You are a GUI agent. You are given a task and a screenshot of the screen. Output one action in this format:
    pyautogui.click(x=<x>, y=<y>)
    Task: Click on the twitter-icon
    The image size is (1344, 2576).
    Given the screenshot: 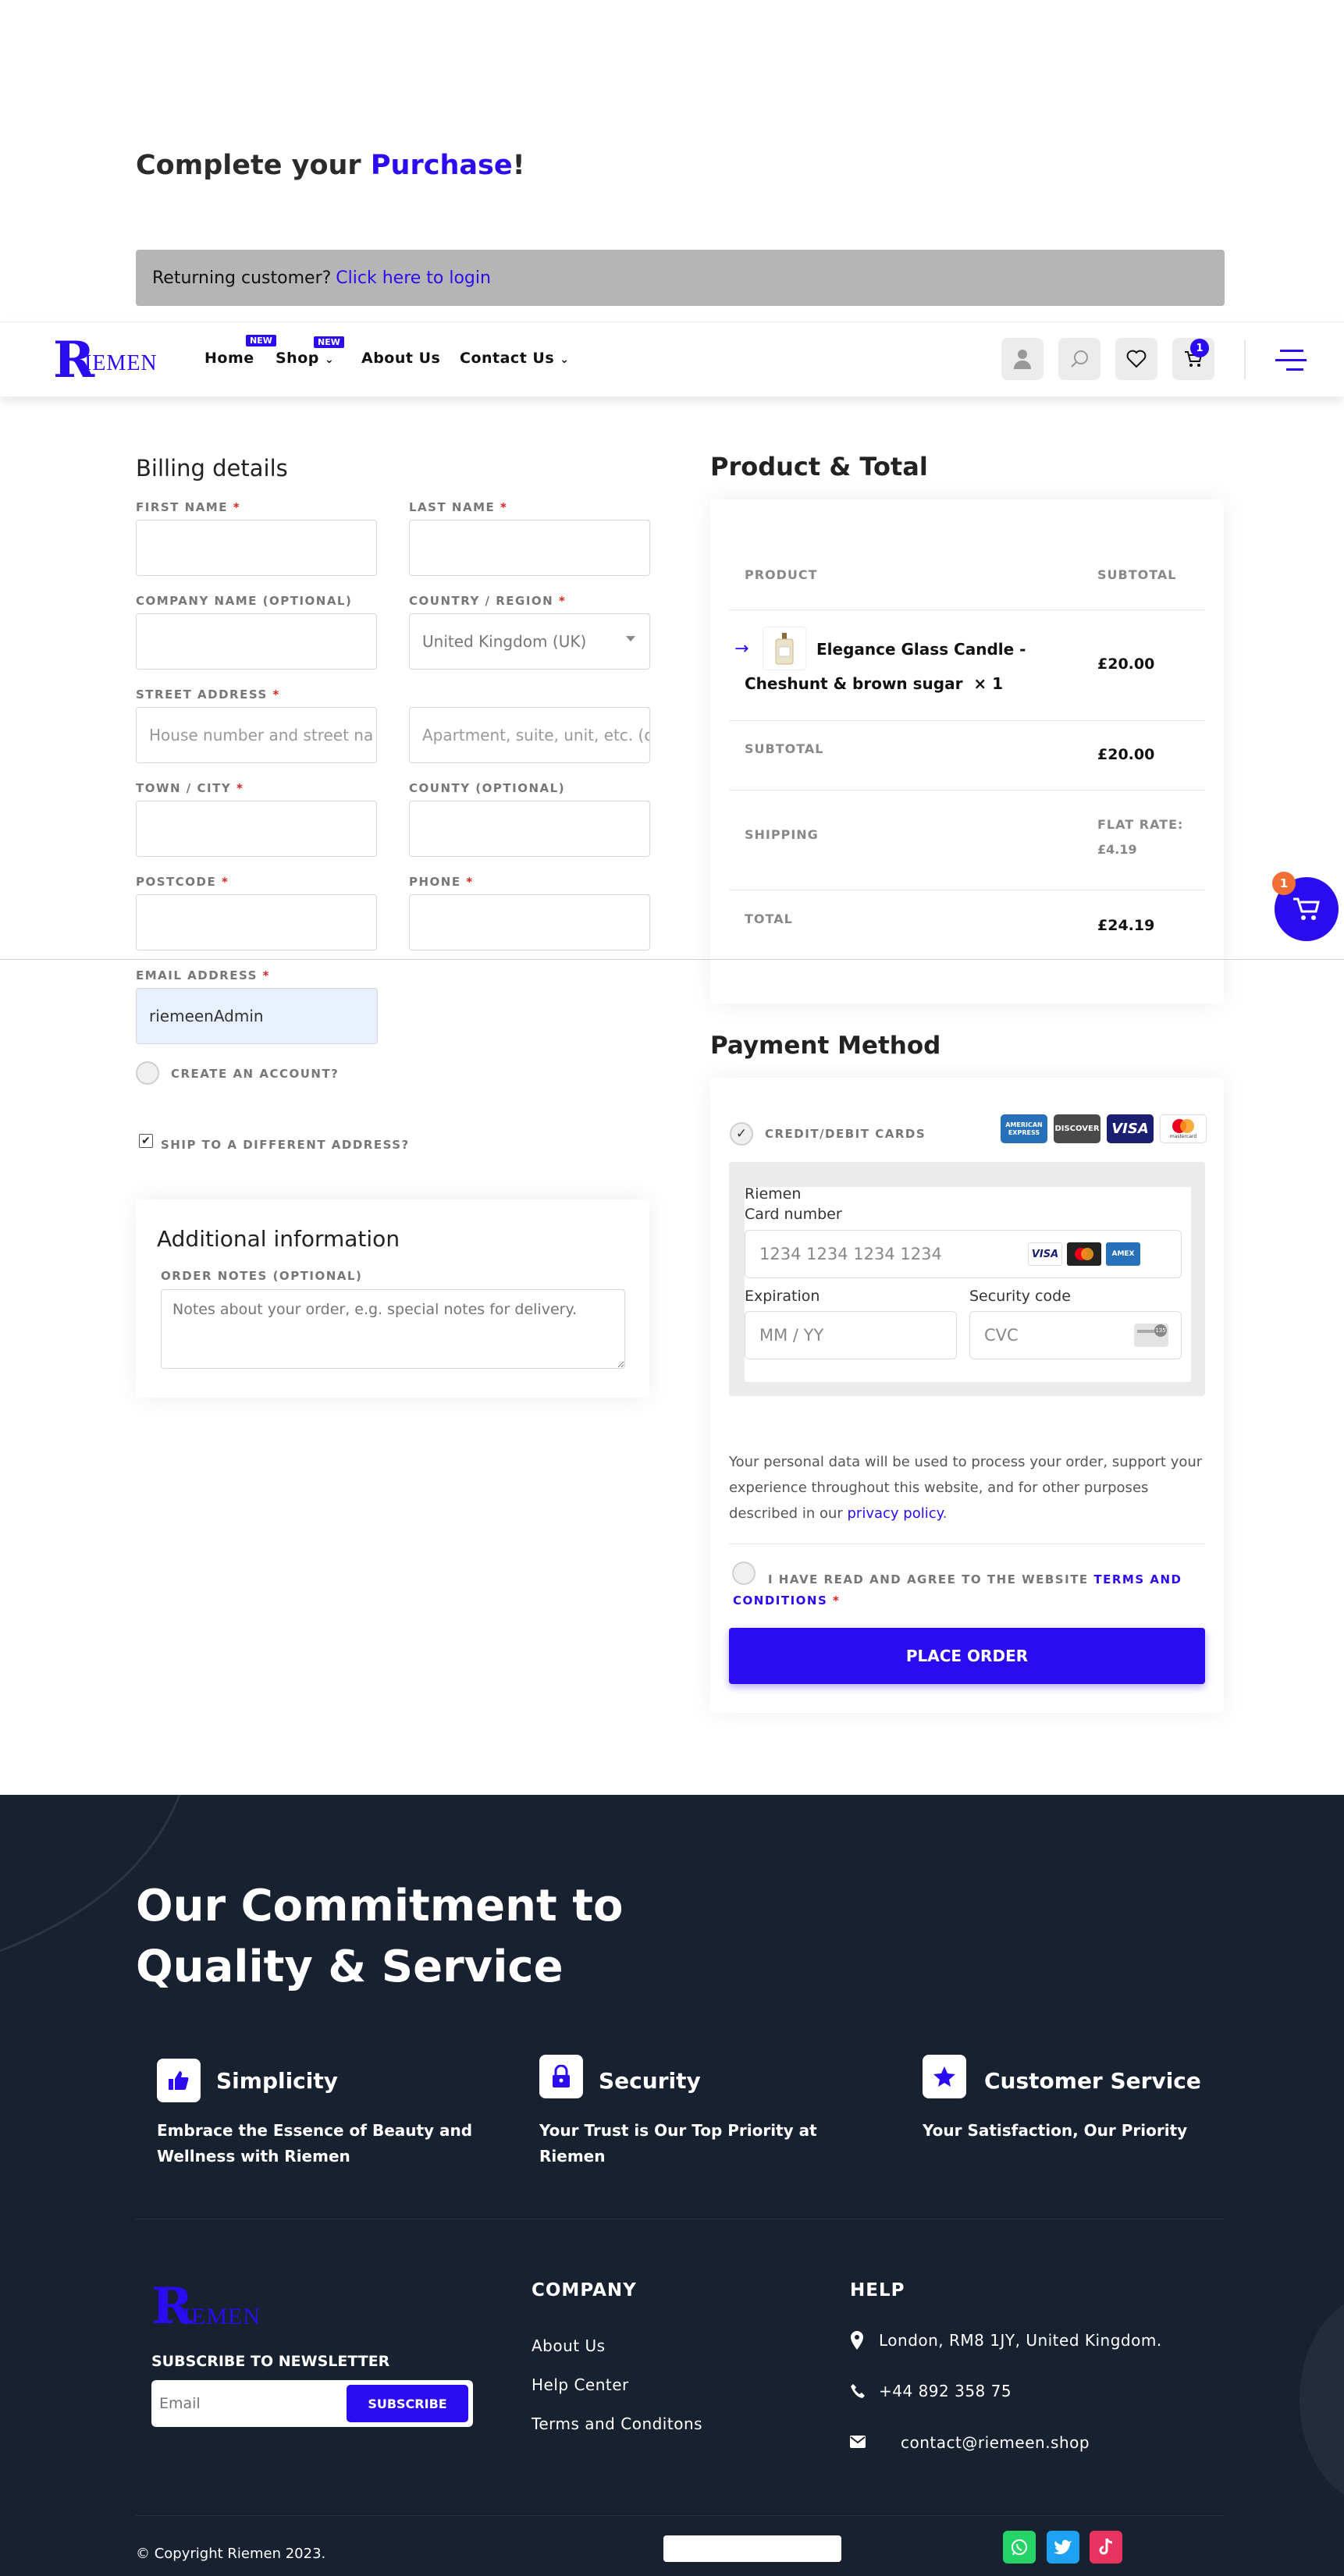 What is the action you would take?
    pyautogui.click(x=1063, y=2547)
    